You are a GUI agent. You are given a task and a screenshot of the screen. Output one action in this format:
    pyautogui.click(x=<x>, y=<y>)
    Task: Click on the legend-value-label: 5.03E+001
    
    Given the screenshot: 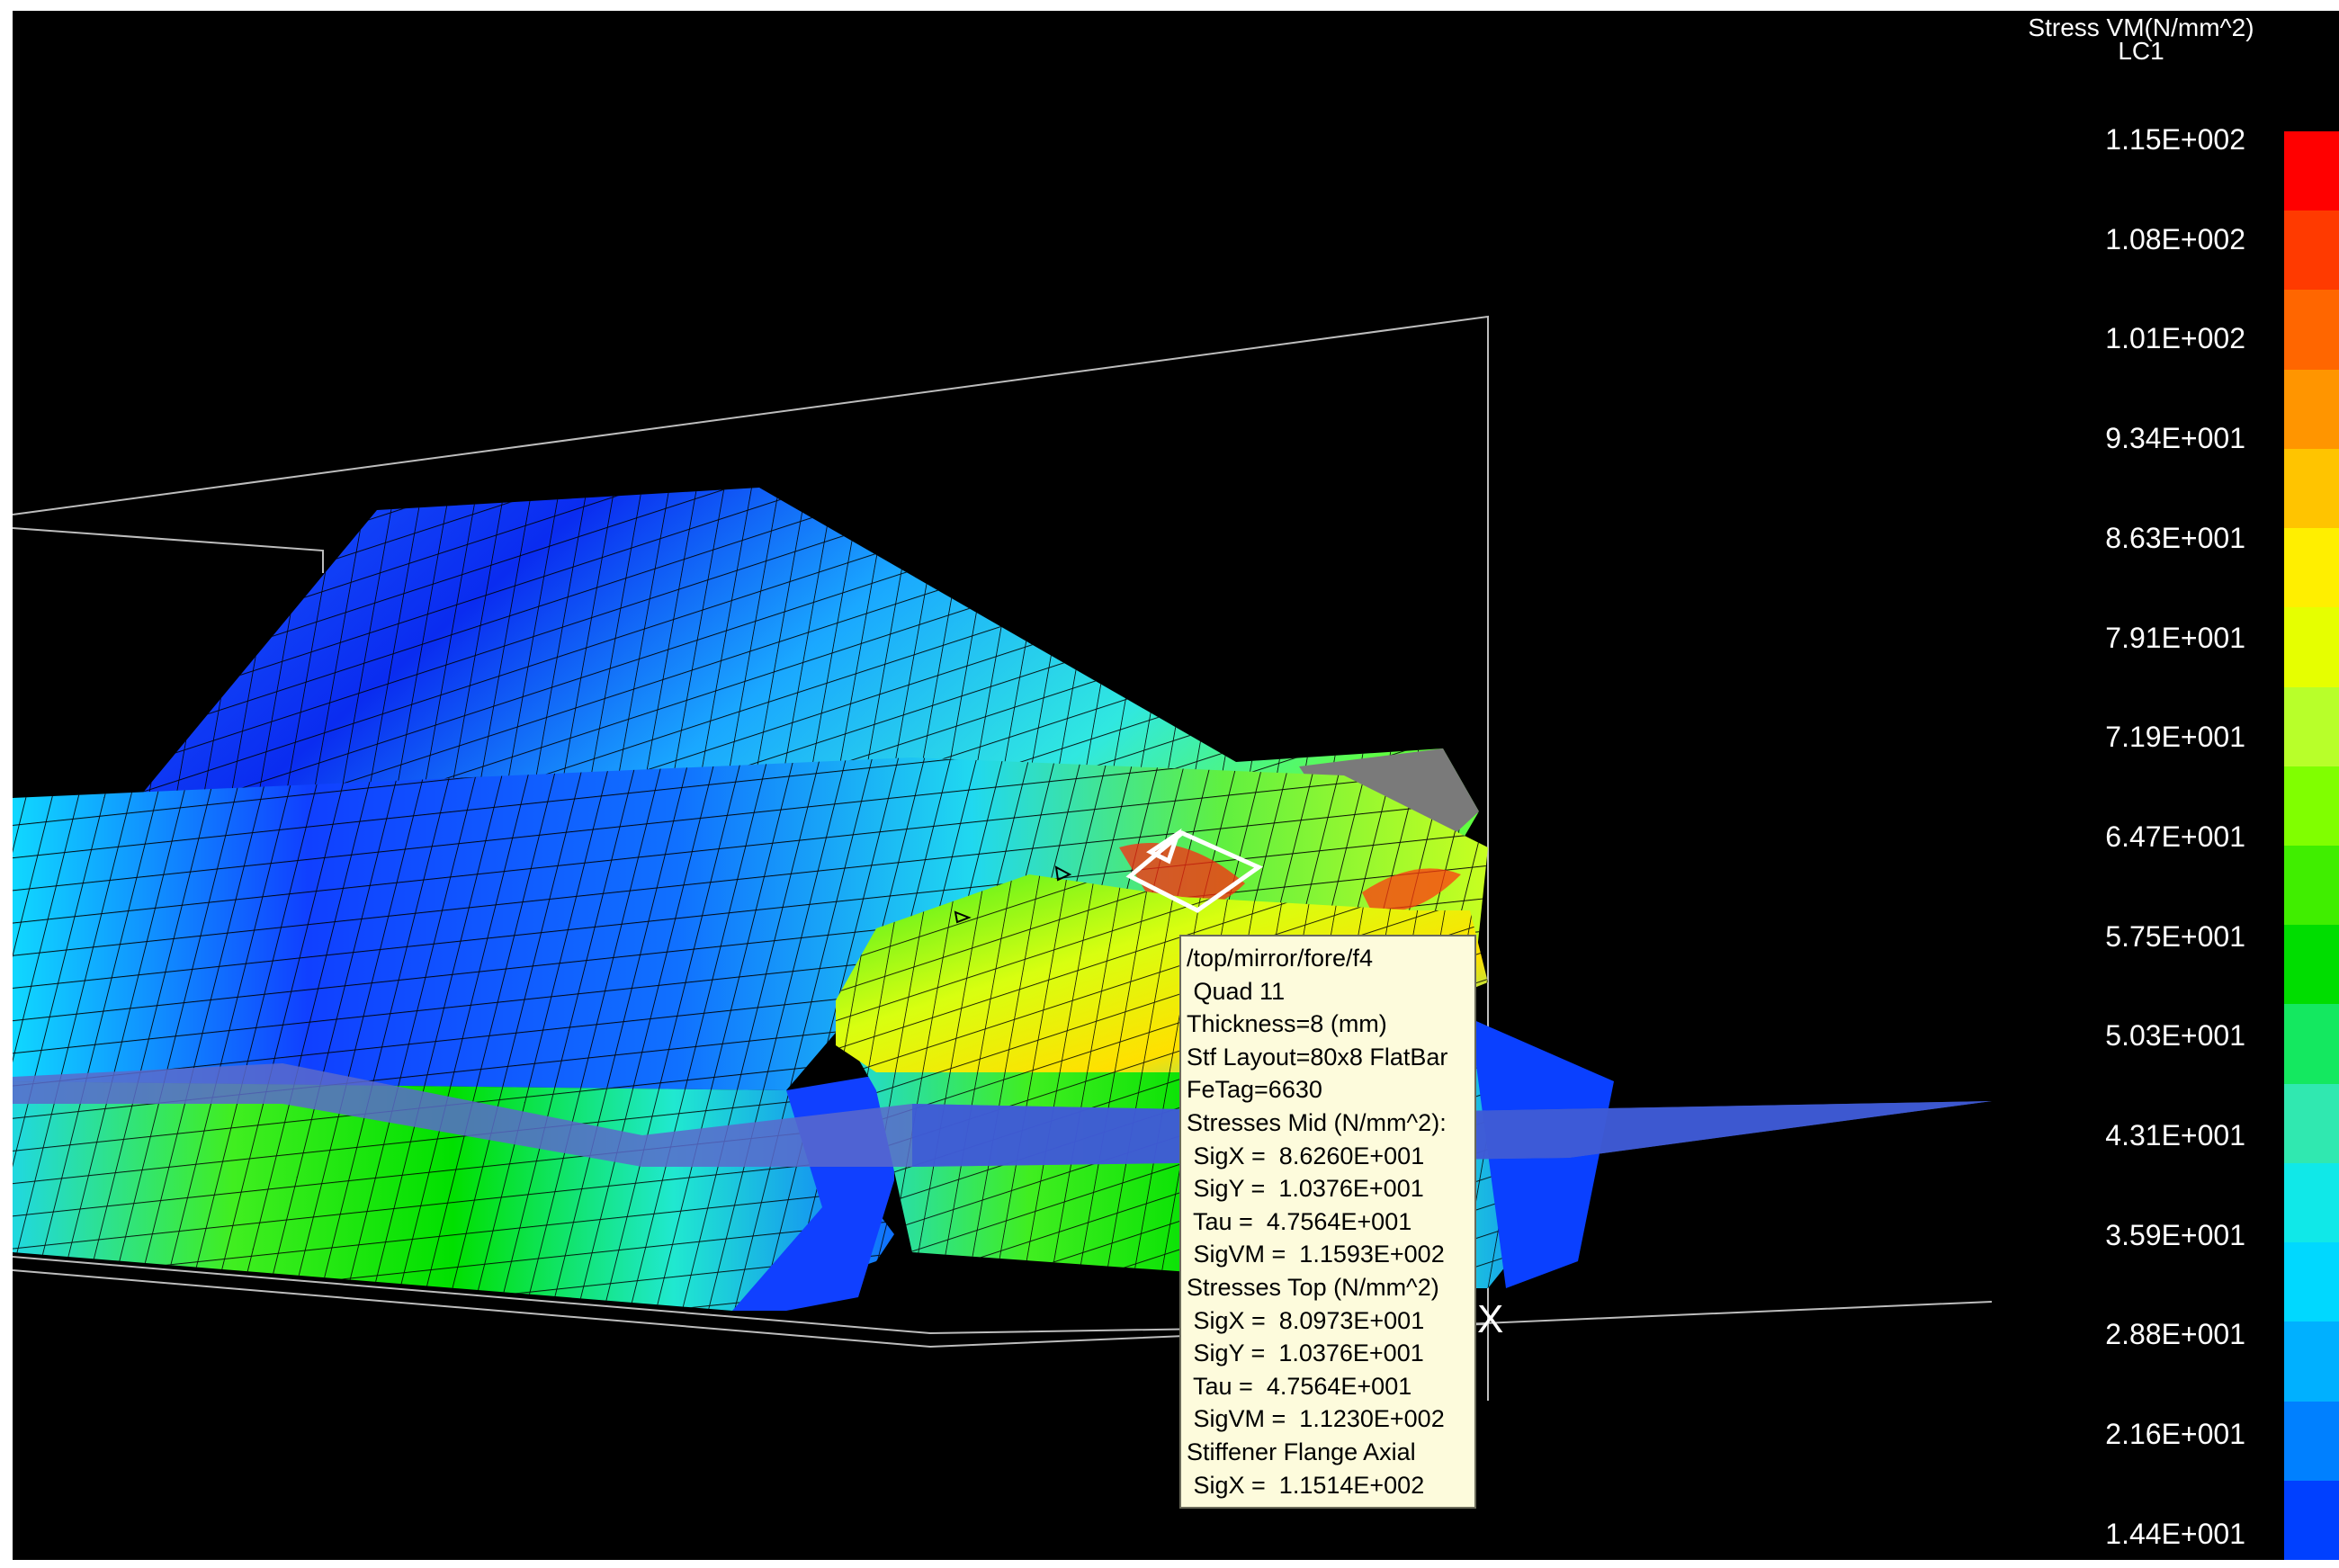 What is the action you would take?
    pyautogui.click(x=2175, y=1036)
    